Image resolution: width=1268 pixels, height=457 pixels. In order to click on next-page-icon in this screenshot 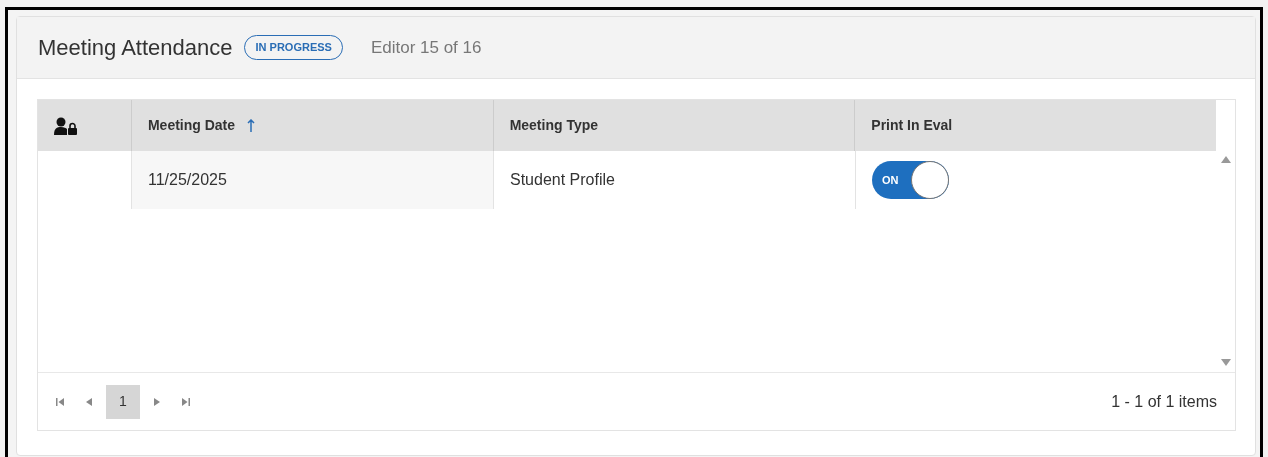, I will do `click(157, 401)`.